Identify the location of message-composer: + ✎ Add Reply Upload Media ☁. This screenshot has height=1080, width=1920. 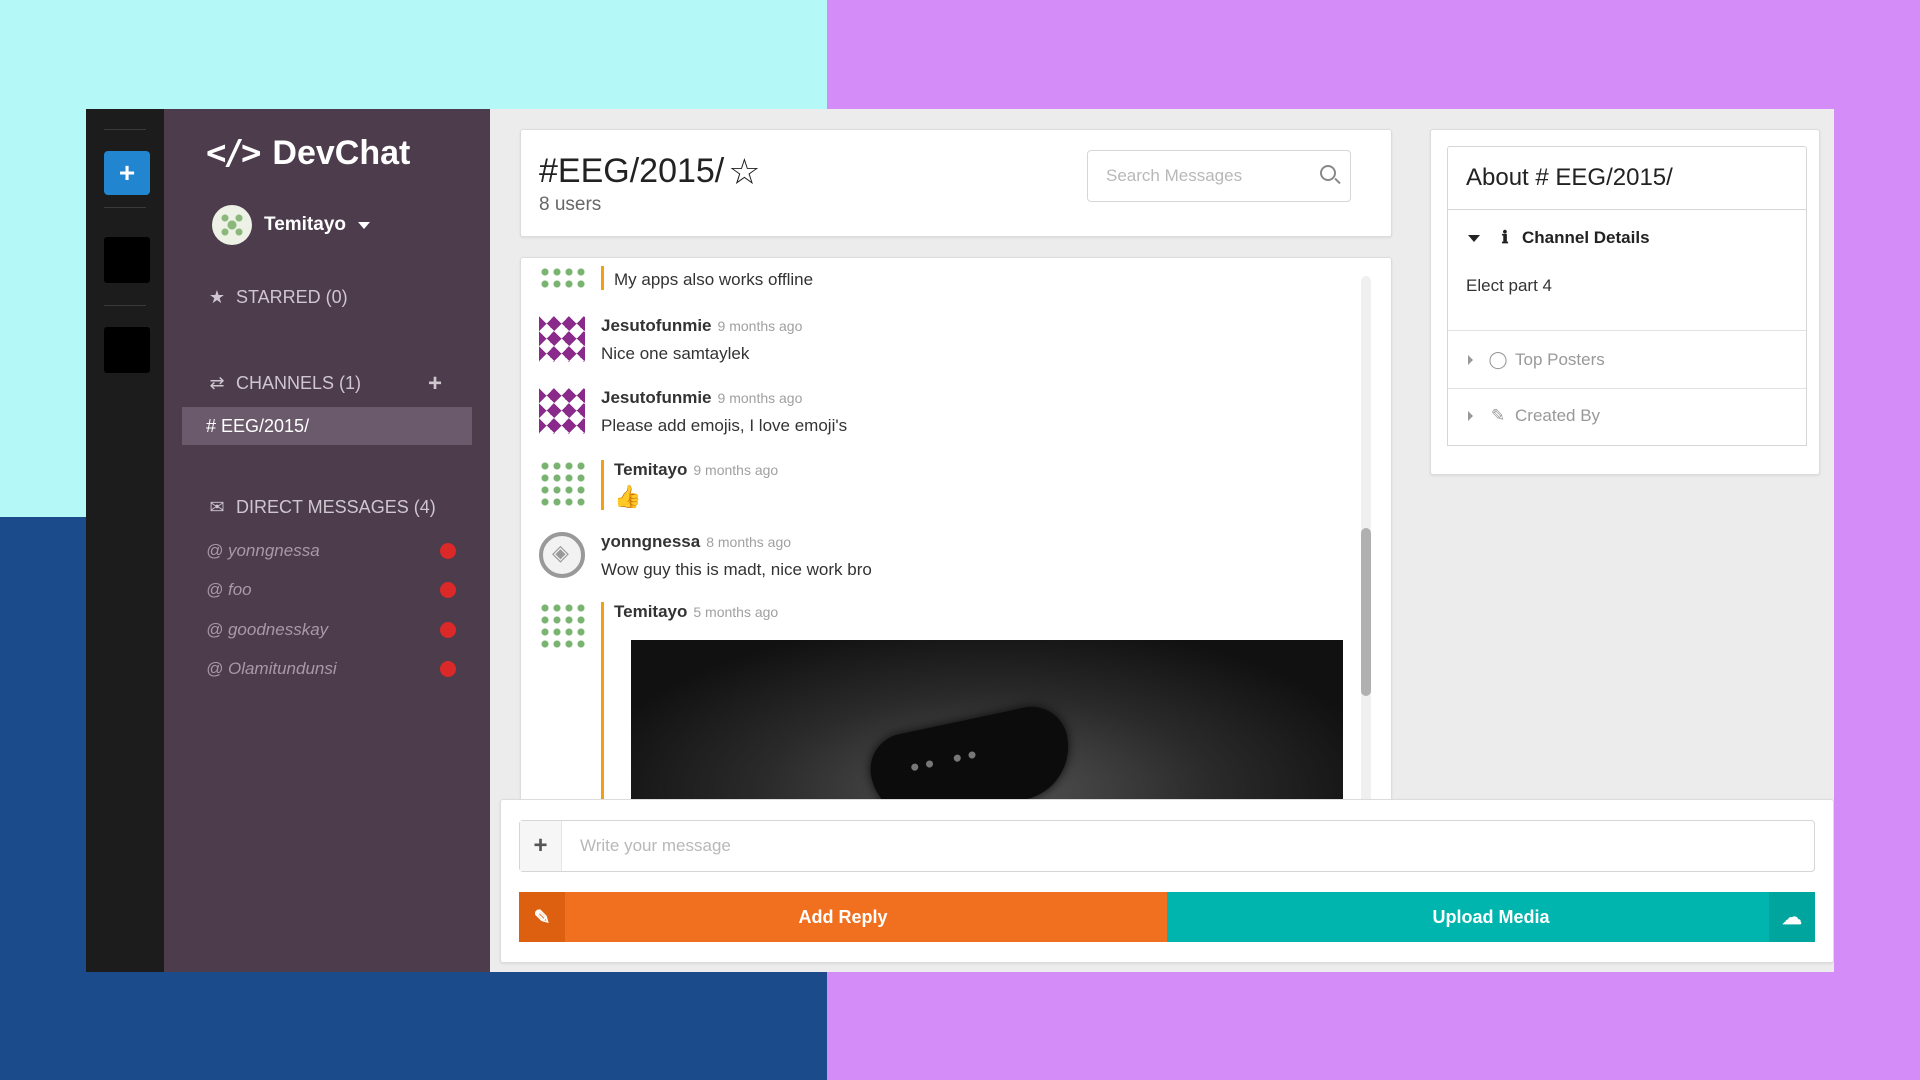
(1167, 881).